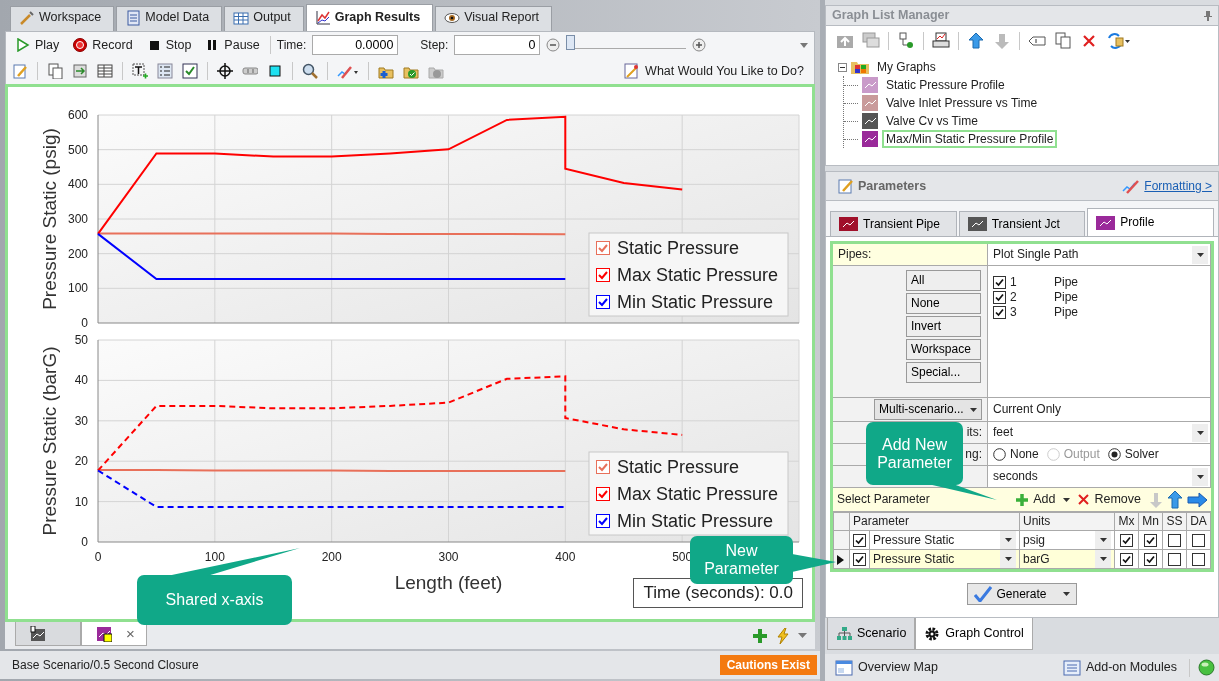  What do you see at coordinates (165, 71) in the screenshot?
I see `legend-icon` at bounding box center [165, 71].